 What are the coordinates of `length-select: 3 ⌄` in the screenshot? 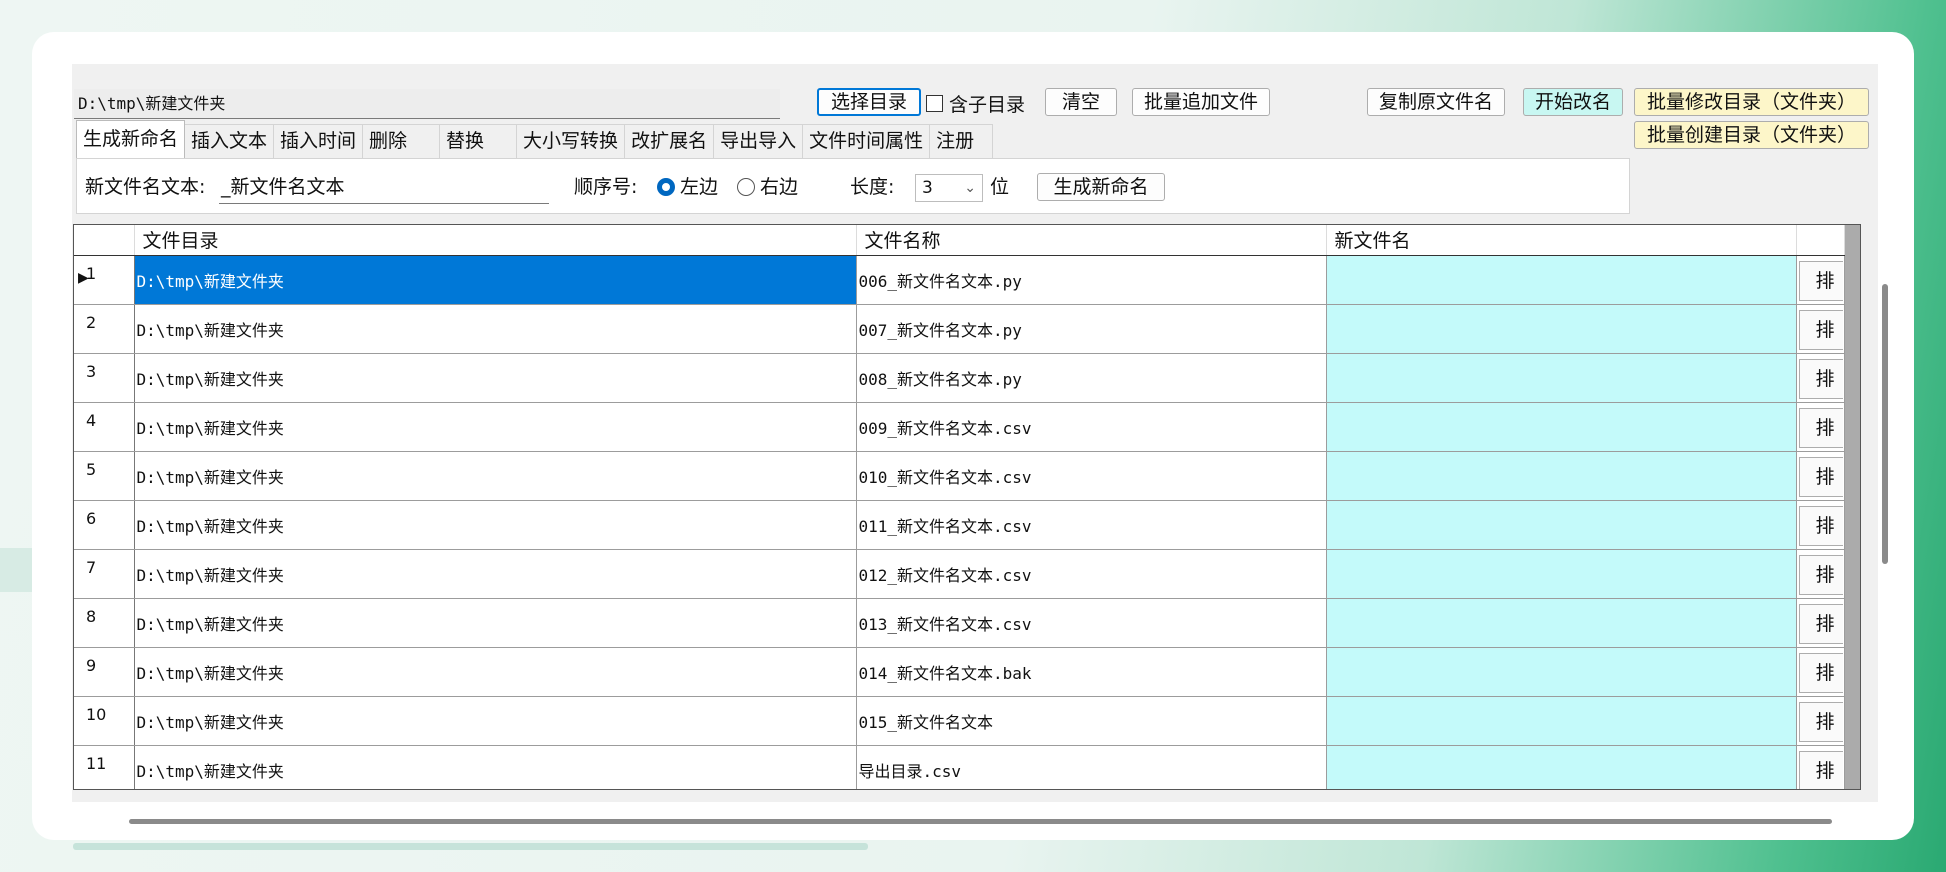 It's located at (949, 188).